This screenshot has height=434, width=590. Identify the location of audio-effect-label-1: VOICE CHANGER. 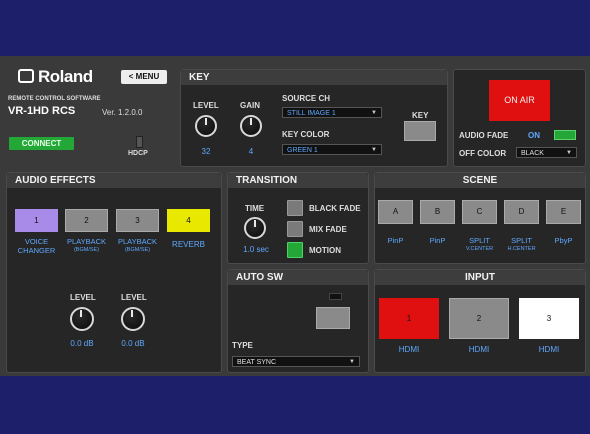
(36, 246).